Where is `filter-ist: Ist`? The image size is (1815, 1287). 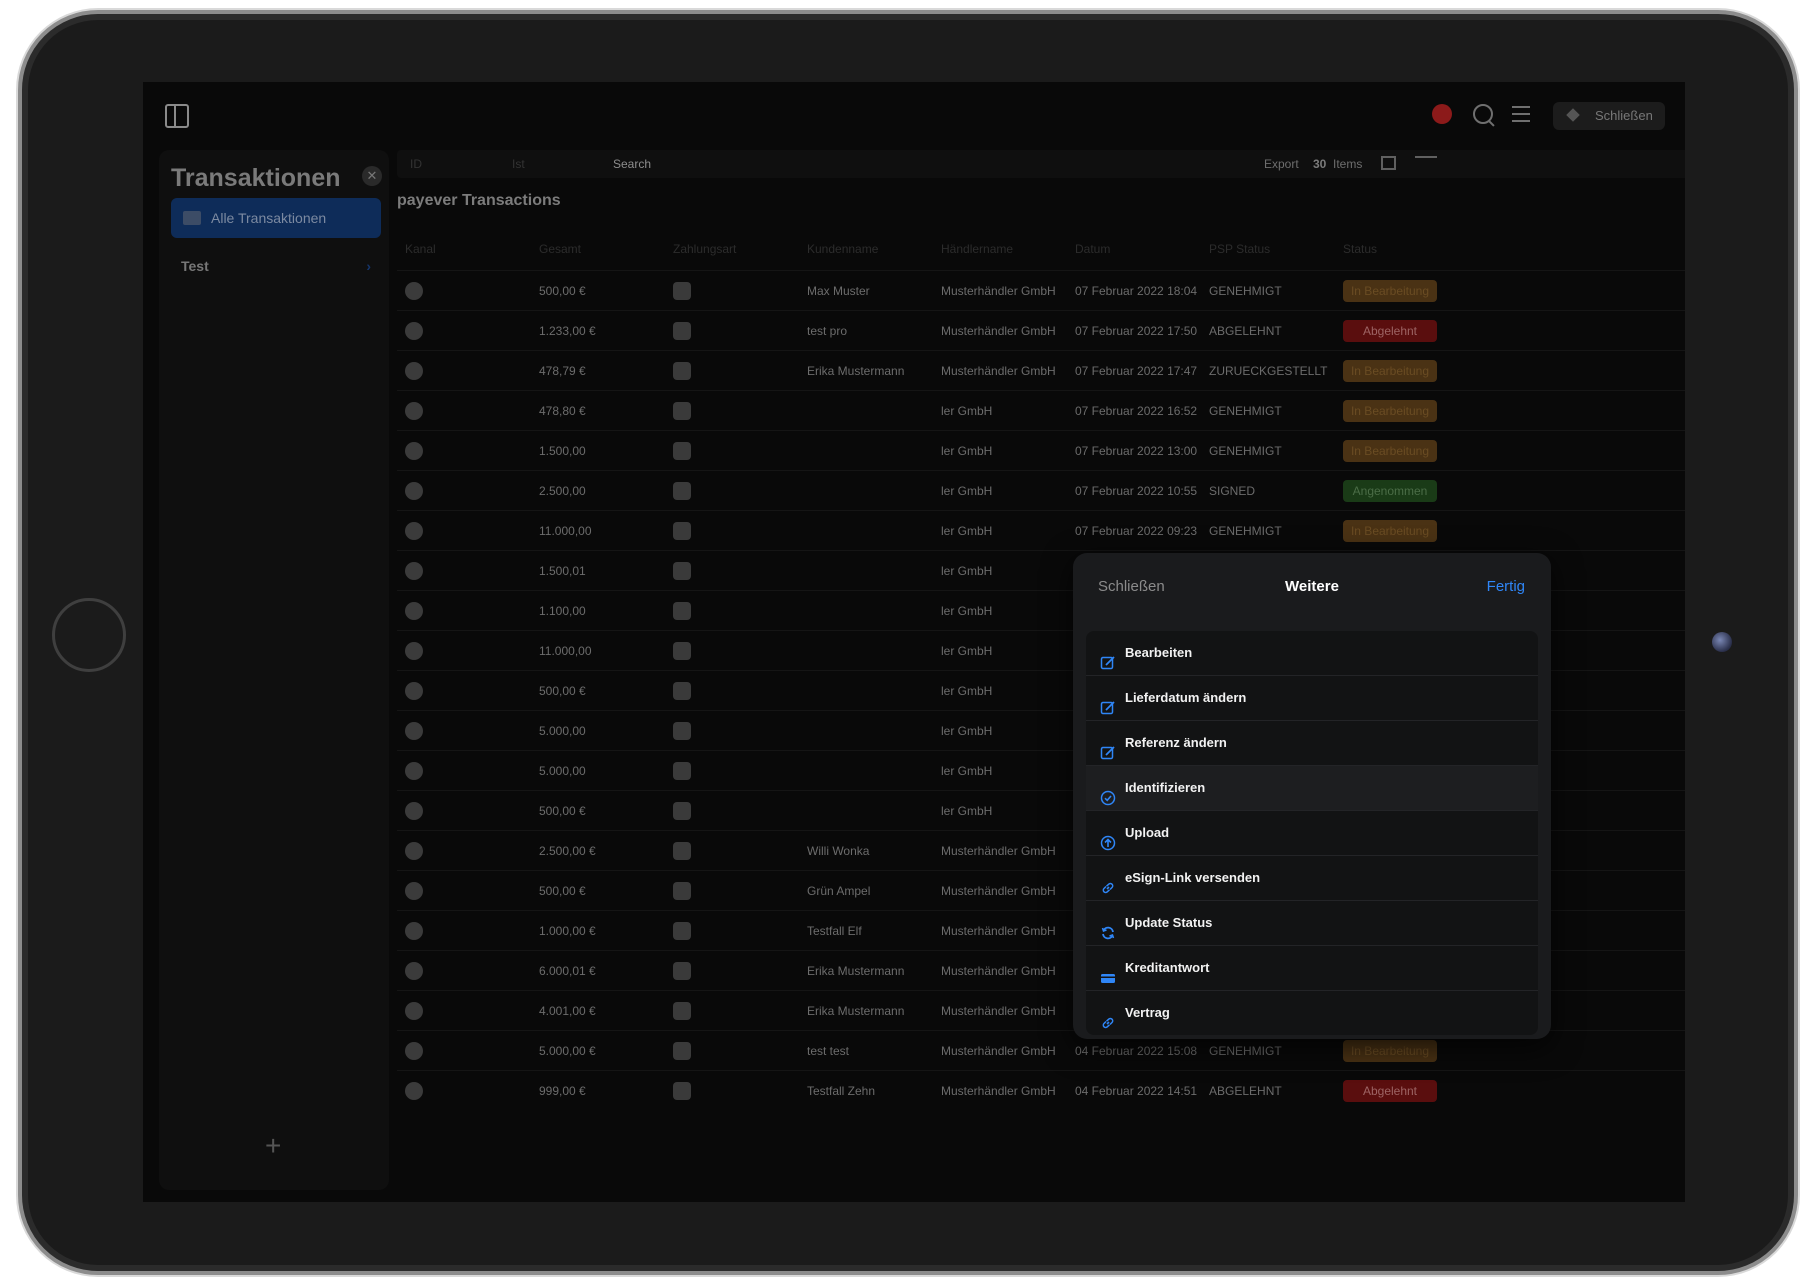 filter-ist: Ist is located at coordinates (518, 164).